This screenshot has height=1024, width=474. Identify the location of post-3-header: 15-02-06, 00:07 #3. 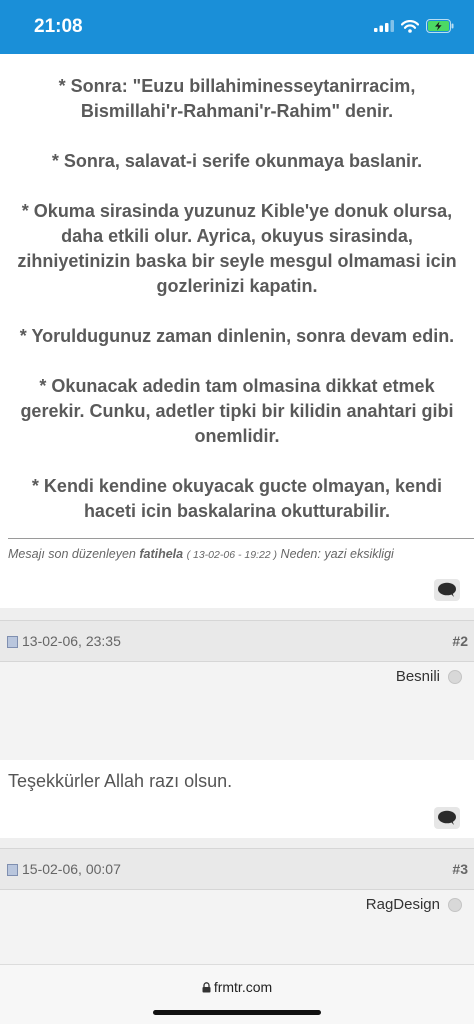
(237, 869).